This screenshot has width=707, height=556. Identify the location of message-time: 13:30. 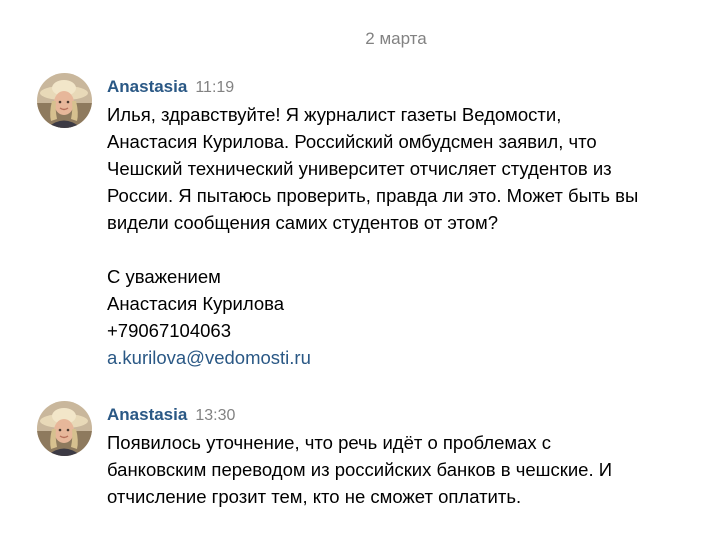
(215, 415).